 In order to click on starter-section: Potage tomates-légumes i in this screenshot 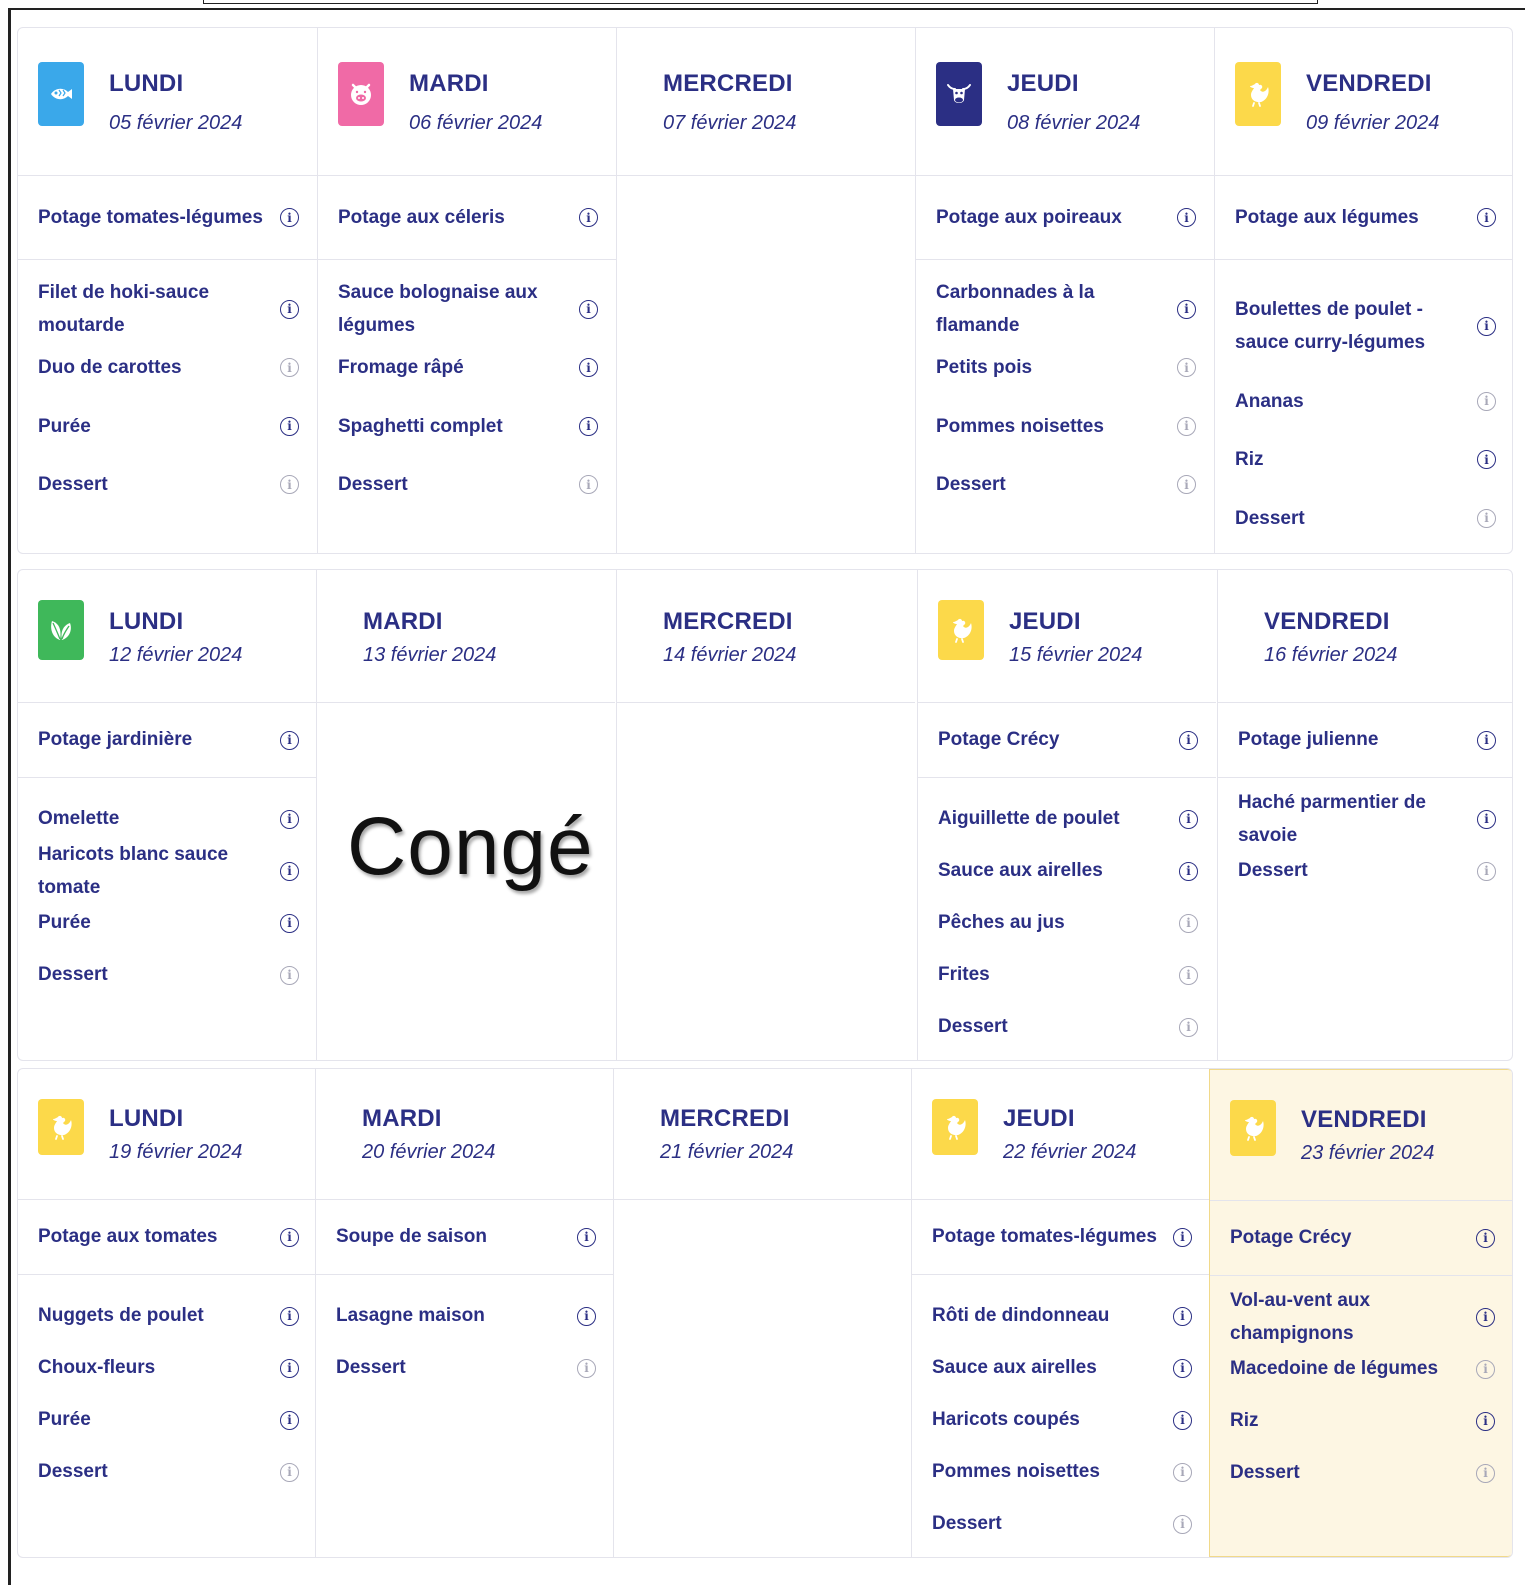, I will do `click(167, 218)`.